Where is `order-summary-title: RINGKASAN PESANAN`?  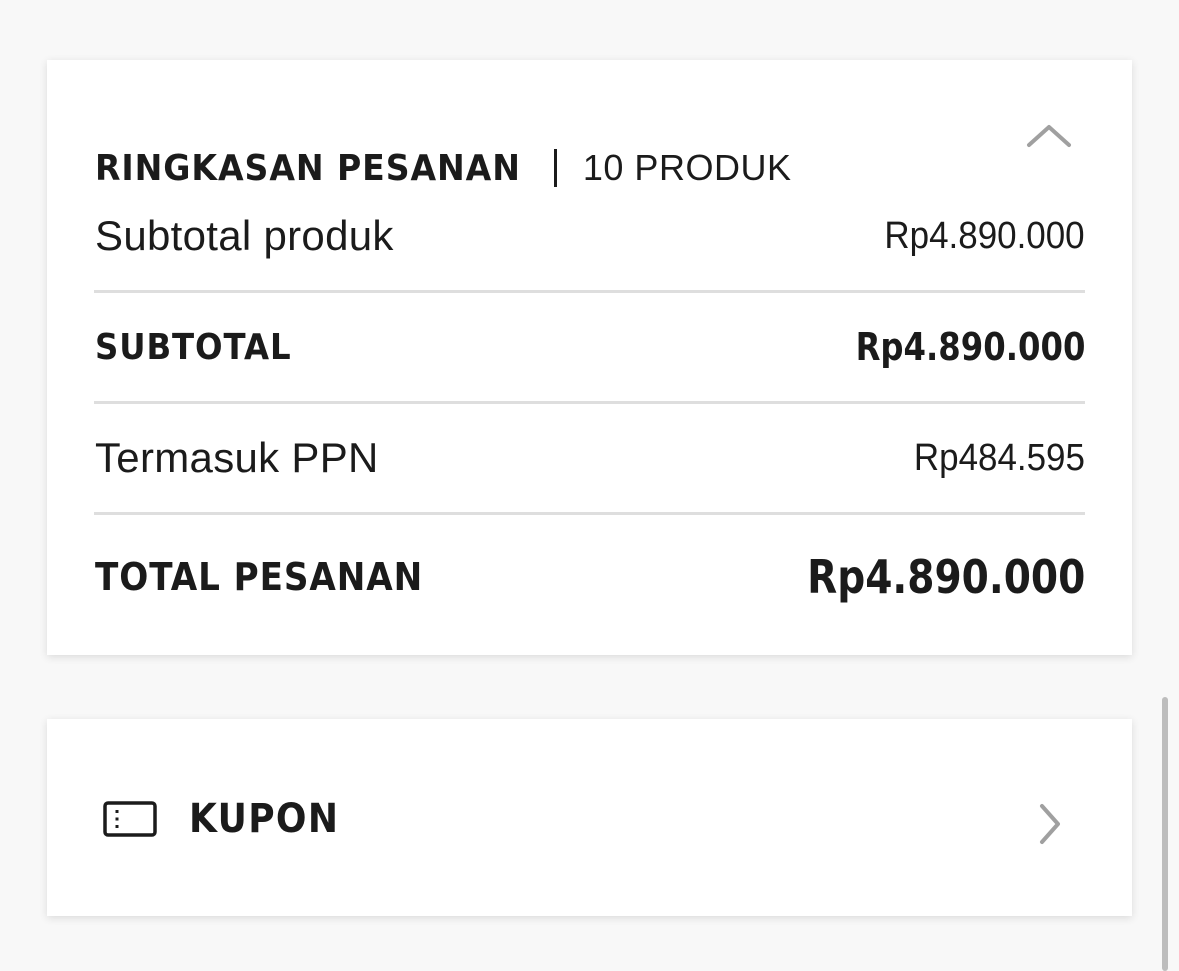 order-summary-title: RINGKASAN PESANAN is located at coordinates (308, 168).